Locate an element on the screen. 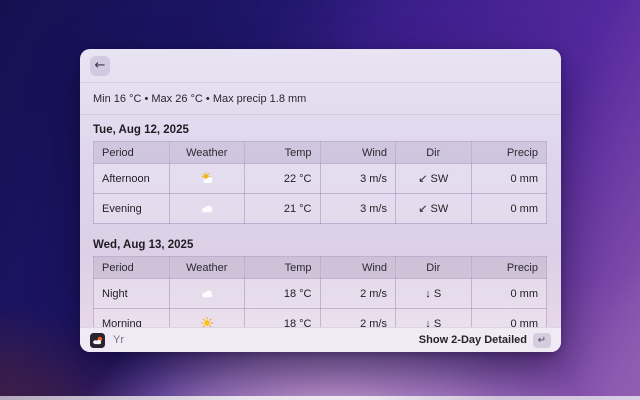 The image size is (640, 400). table-row: Evening 21 °C 3 m/s ↙ SW 0 mm is located at coordinates (320, 208).